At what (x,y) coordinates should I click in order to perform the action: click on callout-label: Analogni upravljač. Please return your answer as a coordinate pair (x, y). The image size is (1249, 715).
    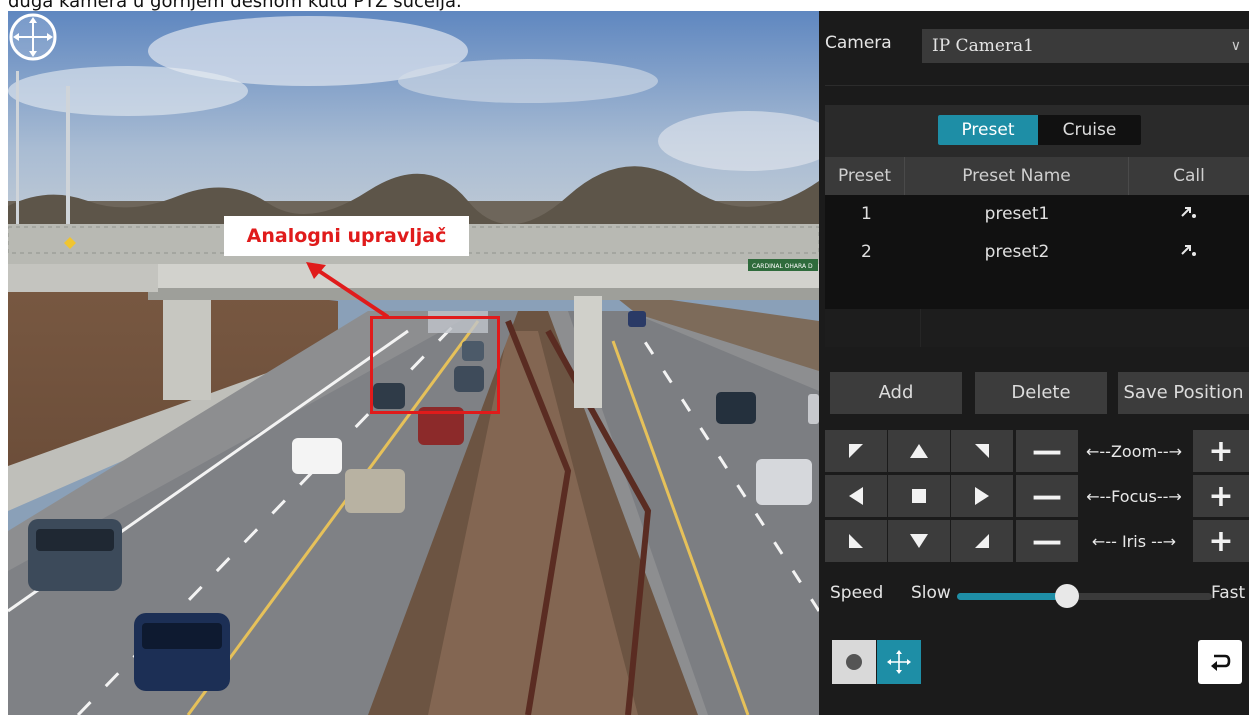
    Looking at the image, I should click on (346, 236).